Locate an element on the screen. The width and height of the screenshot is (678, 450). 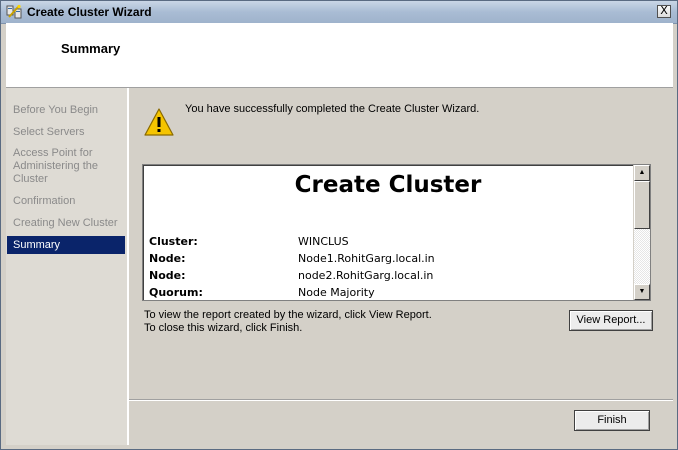
warning-icon is located at coordinates (159, 122).